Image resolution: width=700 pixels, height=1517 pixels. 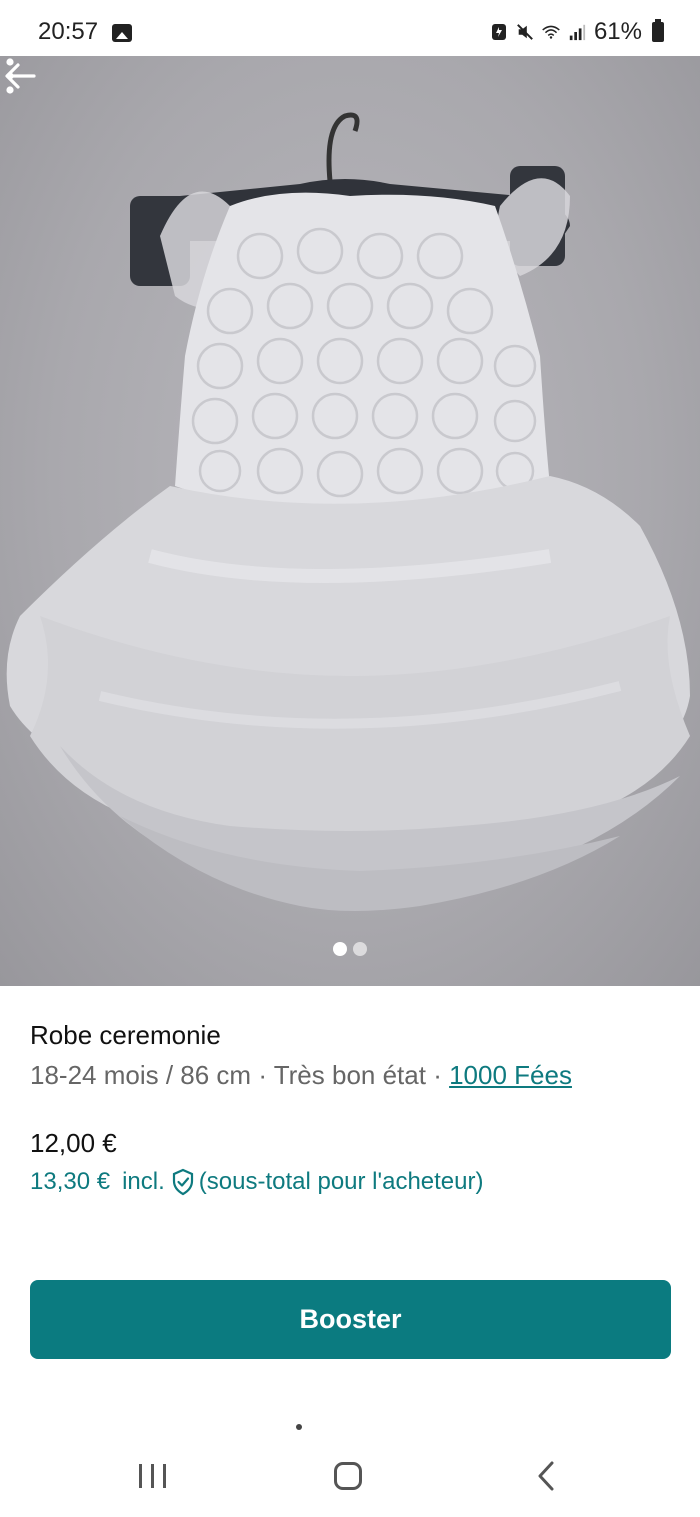 What do you see at coordinates (360, 949) in the screenshot?
I see `carousel-dot` at bounding box center [360, 949].